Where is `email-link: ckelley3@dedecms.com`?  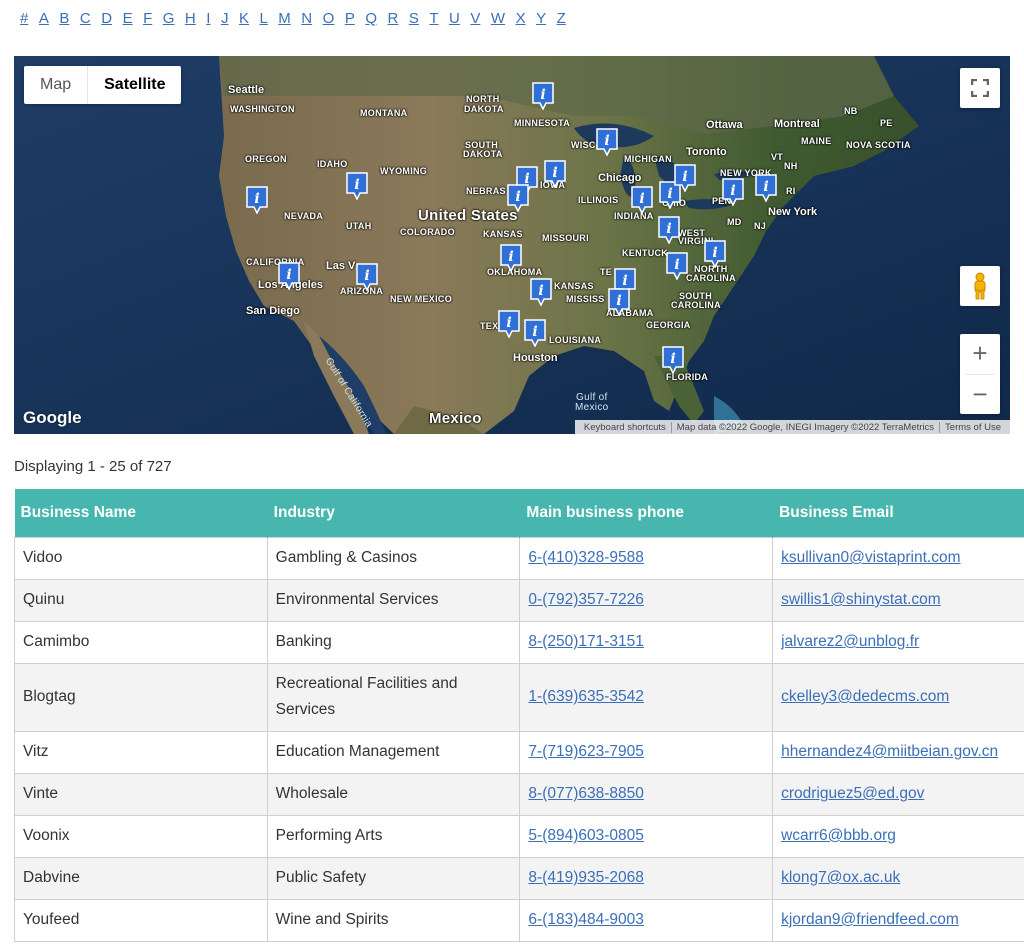
email-link: ckelley3@dedecms.com is located at coordinates (865, 696).